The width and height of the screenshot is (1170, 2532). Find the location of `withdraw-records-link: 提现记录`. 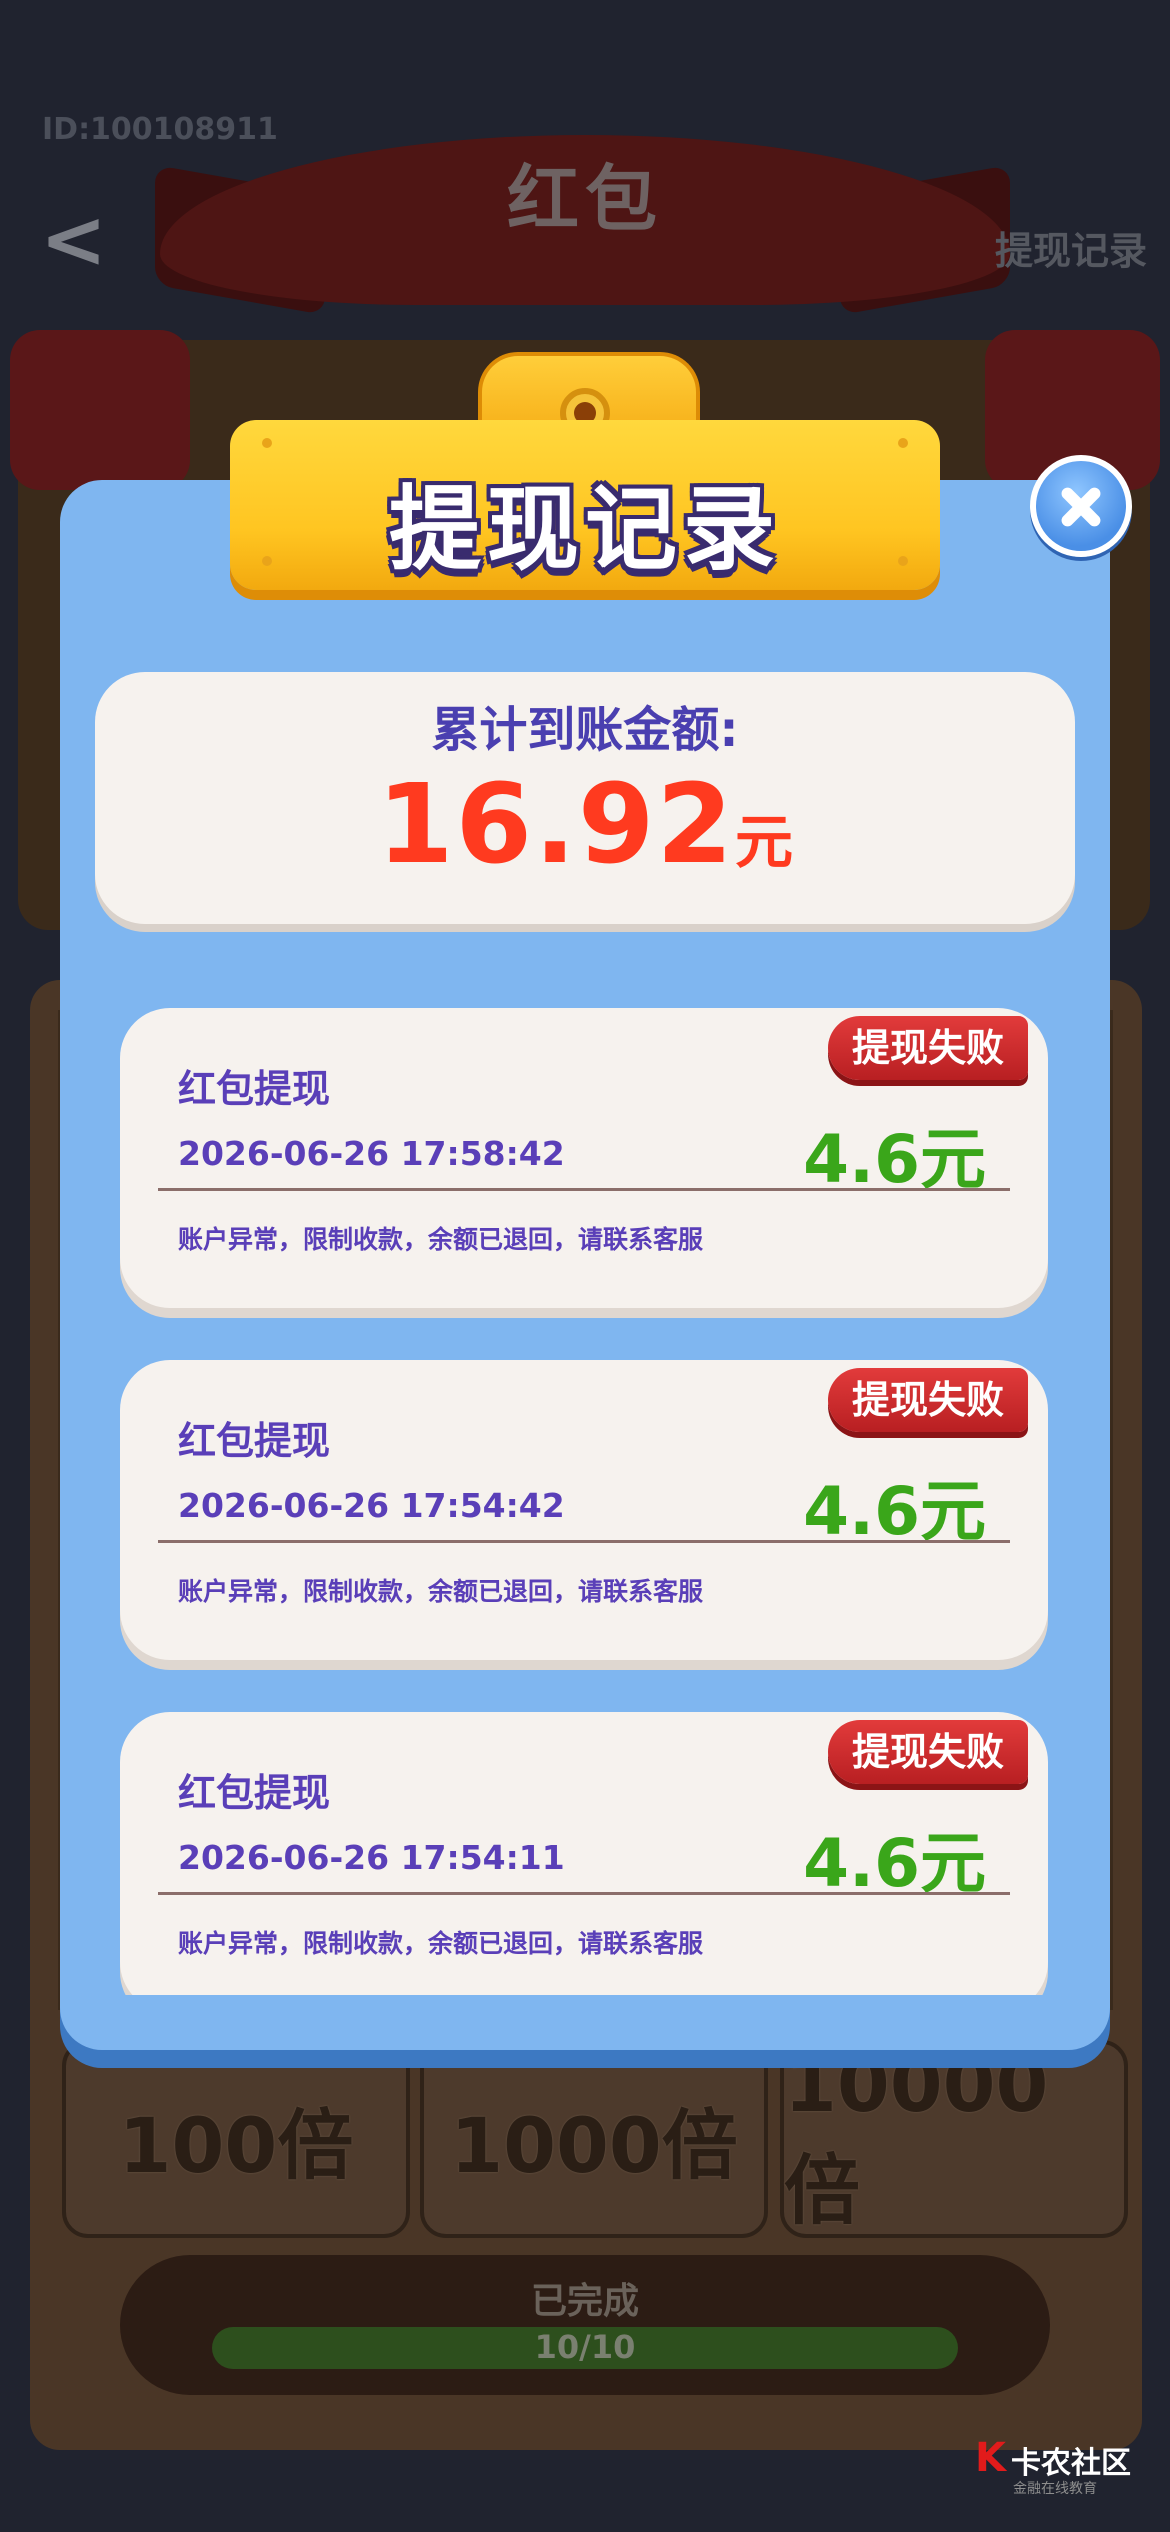

withdraw-records-link: 提现记录 is located at coordinates (1071, 247).